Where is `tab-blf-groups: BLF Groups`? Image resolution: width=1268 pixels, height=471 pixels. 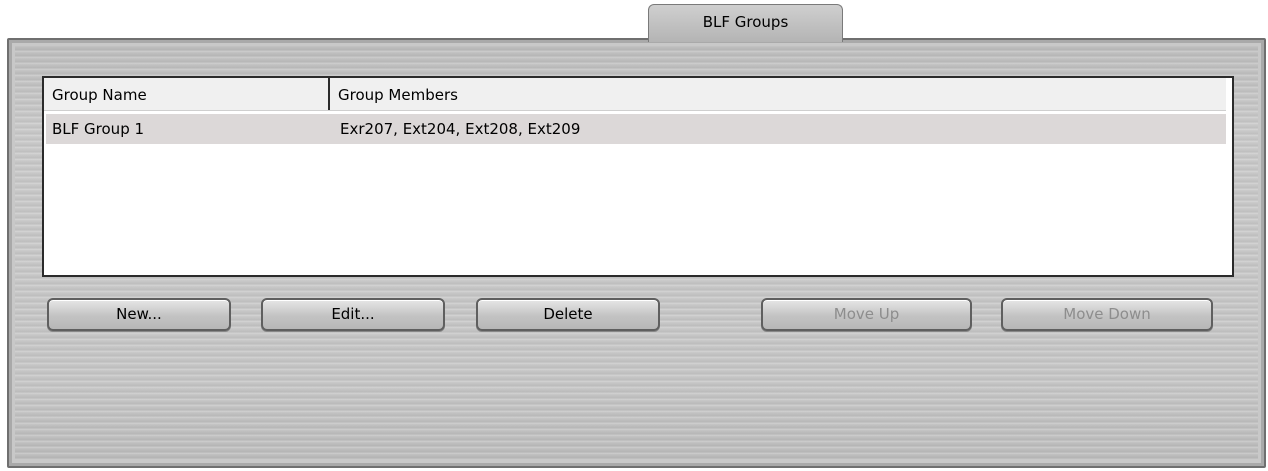 tab-blf-groups: BLF Groups is located at coordinates (745, 23).